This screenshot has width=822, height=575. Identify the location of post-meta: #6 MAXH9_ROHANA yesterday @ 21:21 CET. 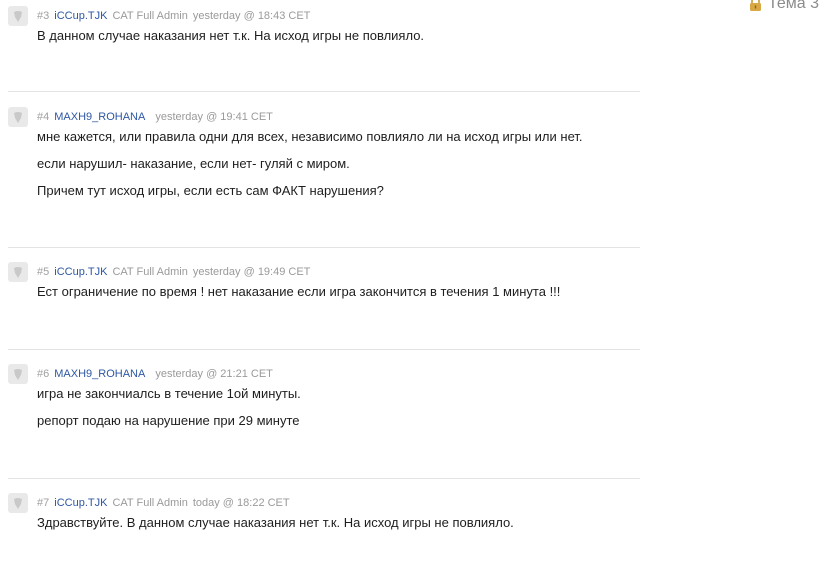
(155, 374).